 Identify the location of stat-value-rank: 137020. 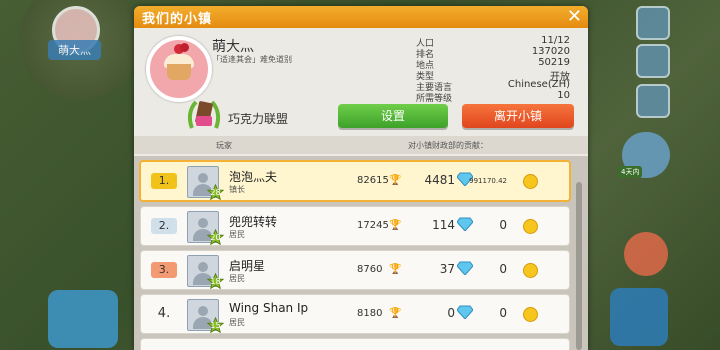
(550, 51).